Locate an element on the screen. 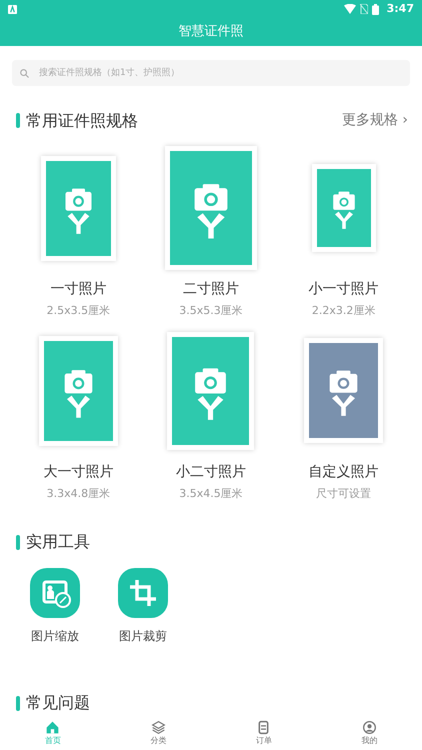 The width and height of the screenshot is (422, 750). layers-icon is located at coordinates (158, 727).